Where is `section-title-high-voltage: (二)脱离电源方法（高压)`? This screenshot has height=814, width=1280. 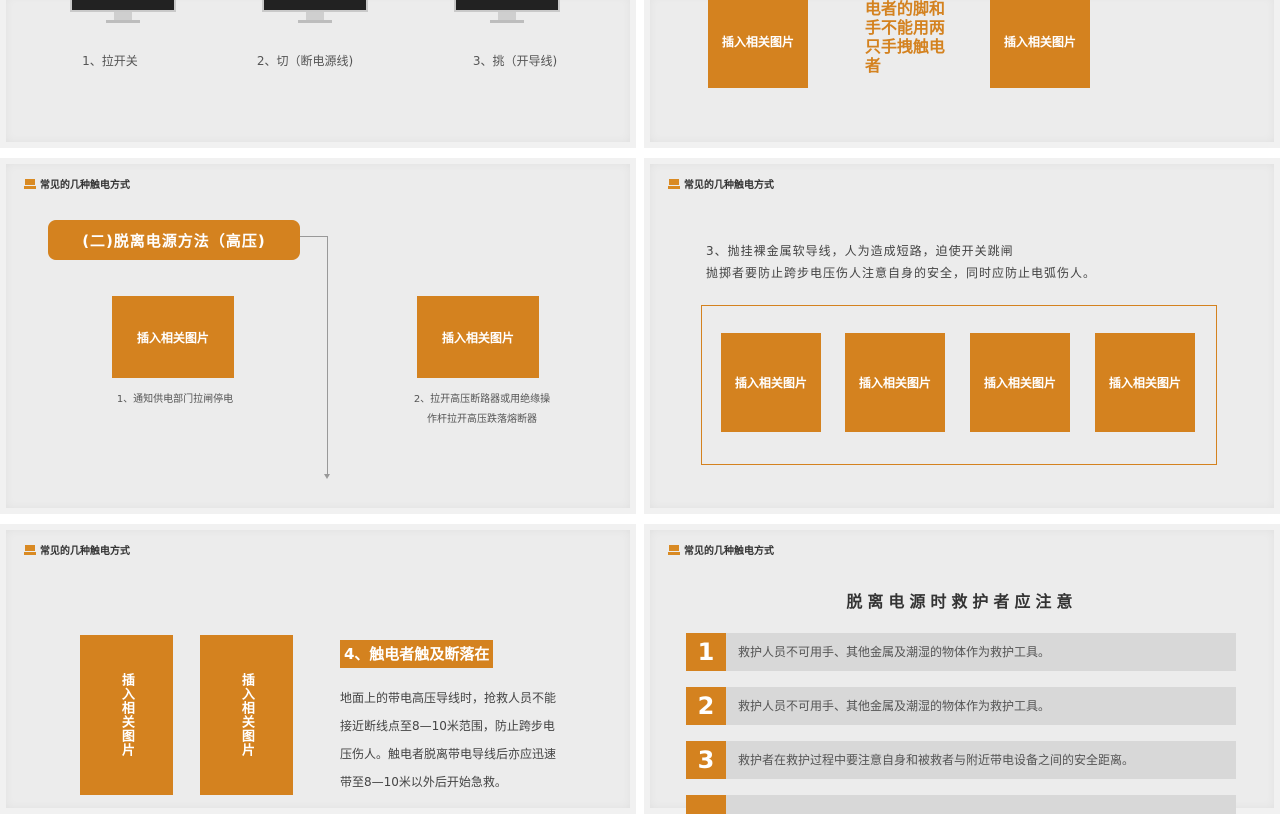 section-title-high-voltage: (二)脱离电源方法（高压) is located at coordinates (174, 240).